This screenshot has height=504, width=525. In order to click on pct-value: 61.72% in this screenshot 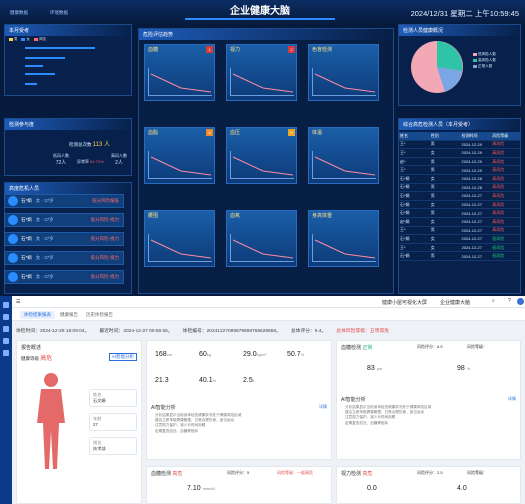, I will do `click(97, 161)`.